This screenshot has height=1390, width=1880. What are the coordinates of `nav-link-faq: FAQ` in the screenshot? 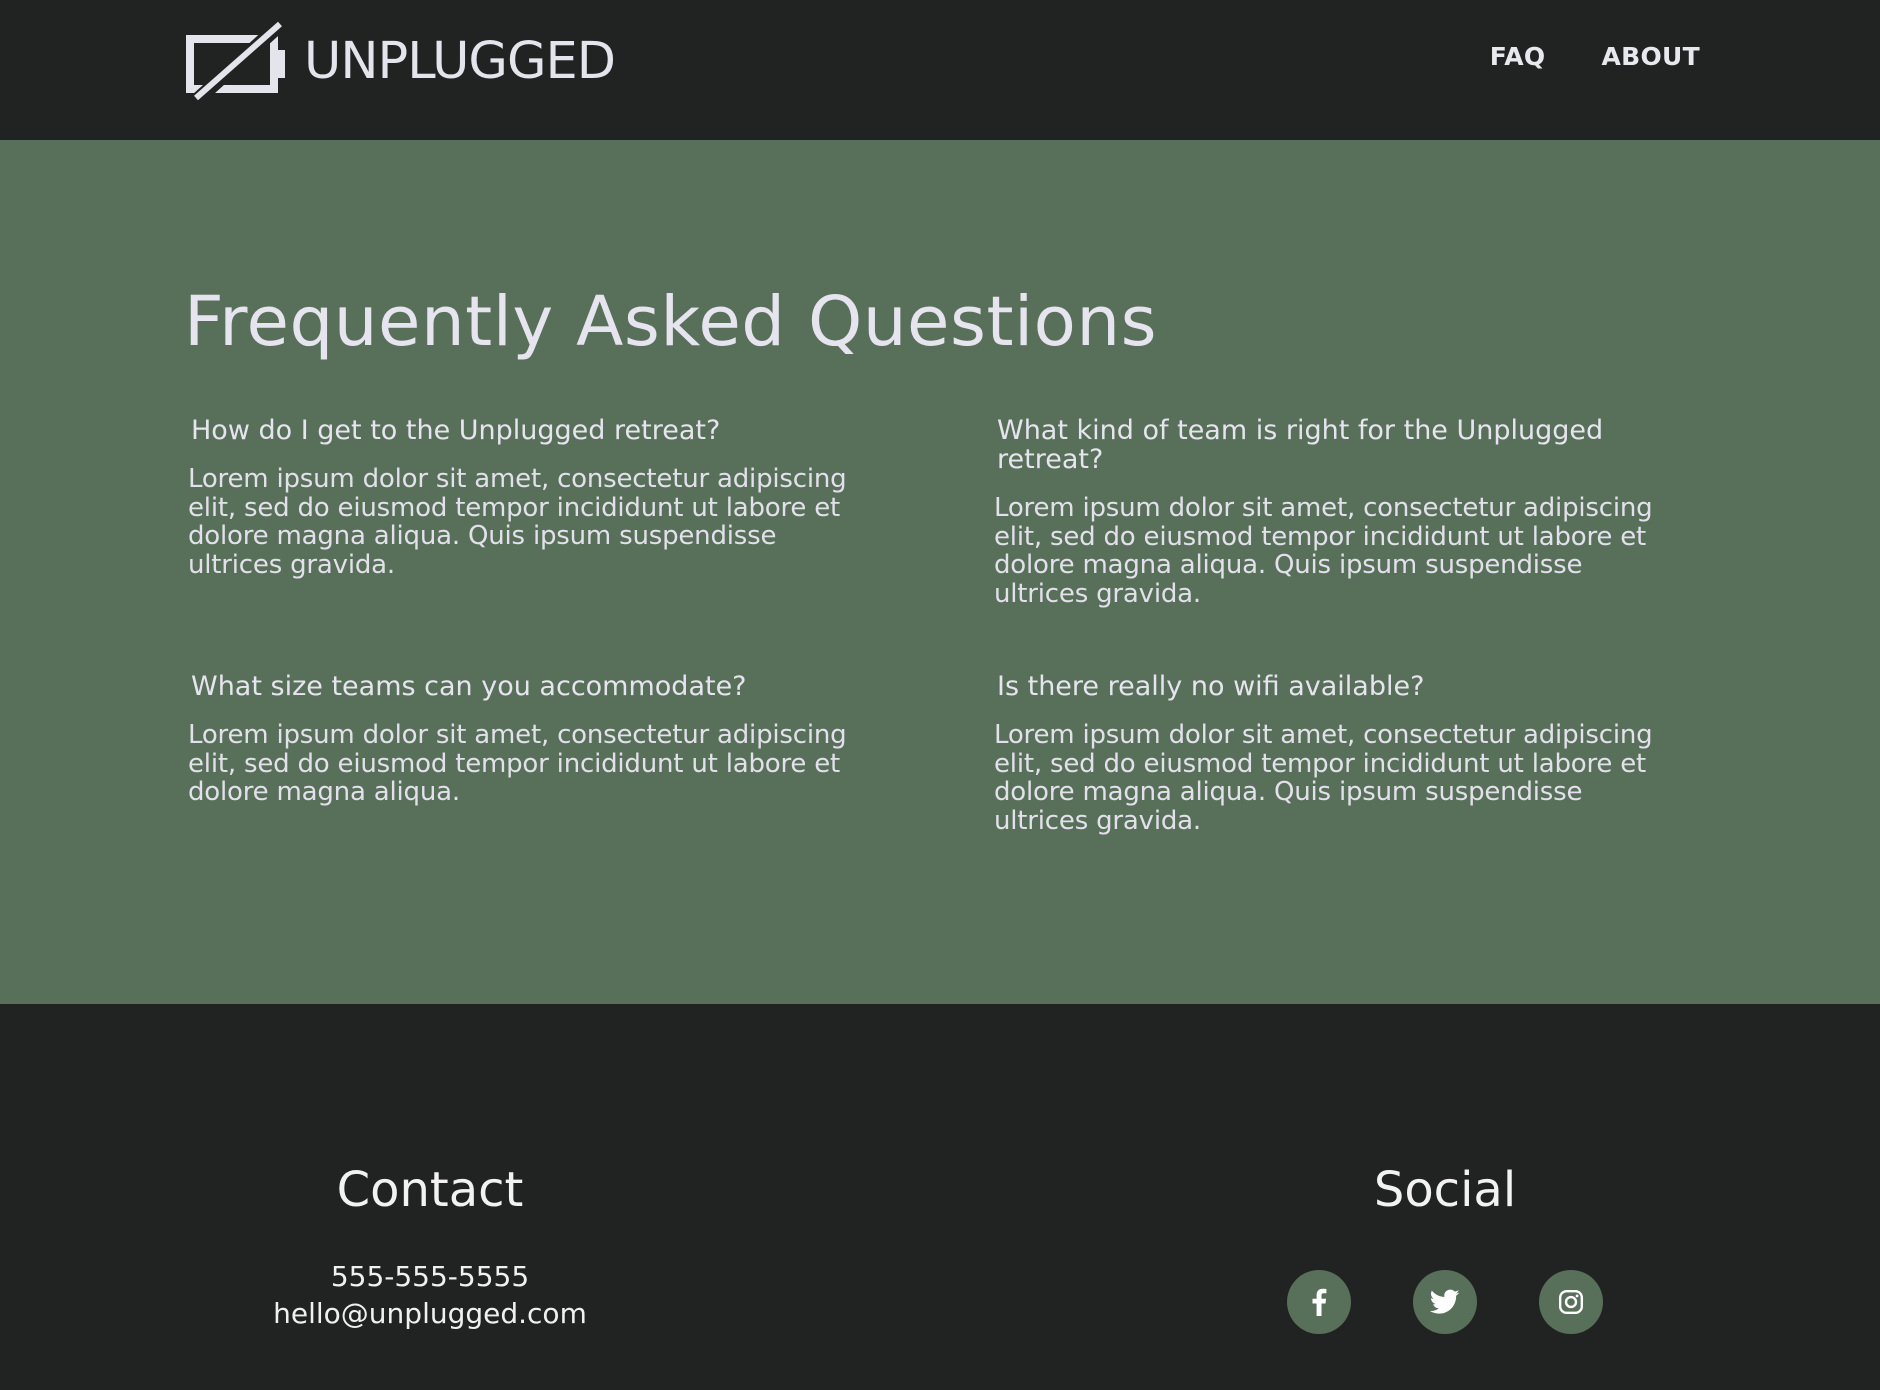 It's located at (1518, 56).